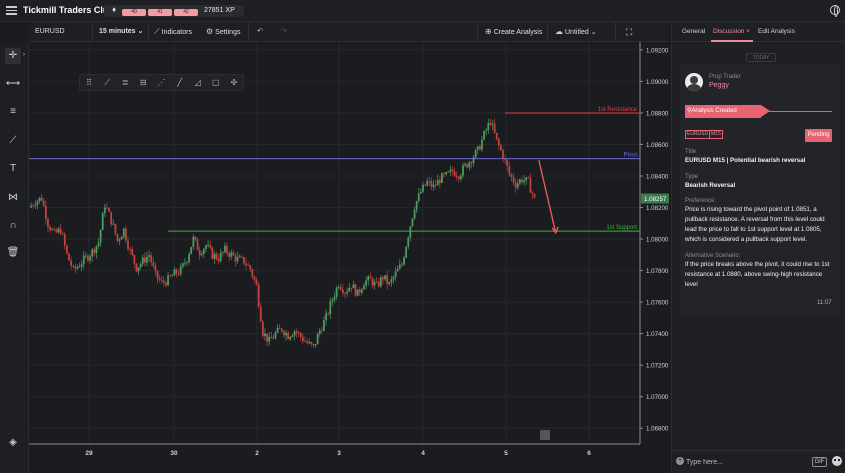 The width and height of the screenshot is (845, 473). Describe the element at coordinates (725, 77) in the screenshot. I see `author-role: Prop Trader` at that location.